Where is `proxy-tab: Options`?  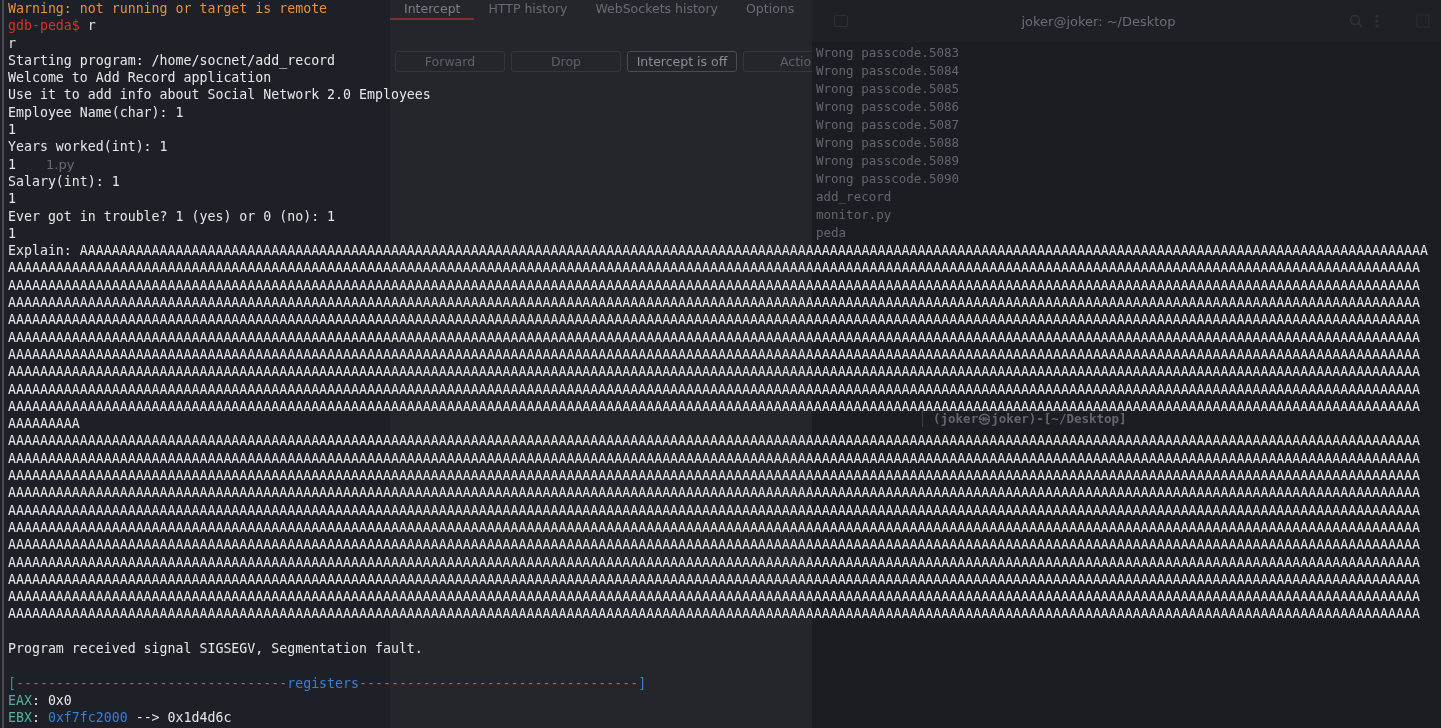 proxy-tab: Options is located at coordinates (770, 10).